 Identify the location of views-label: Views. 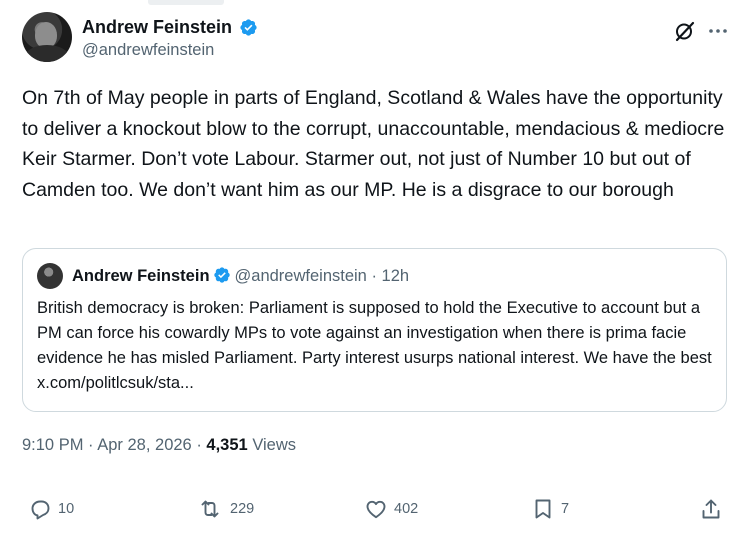
(274, 445).